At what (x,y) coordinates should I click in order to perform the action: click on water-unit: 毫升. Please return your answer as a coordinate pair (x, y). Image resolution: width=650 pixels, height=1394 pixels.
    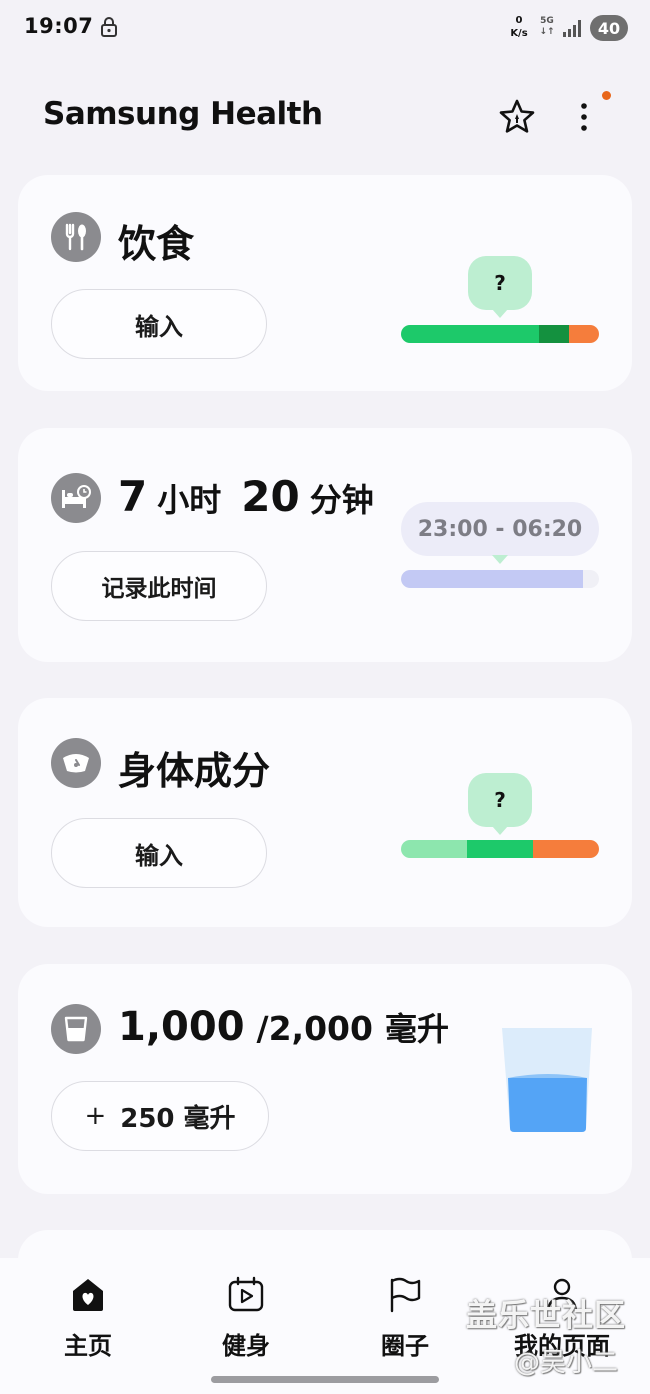
    Looking at the image, I should click on (416, 1029).